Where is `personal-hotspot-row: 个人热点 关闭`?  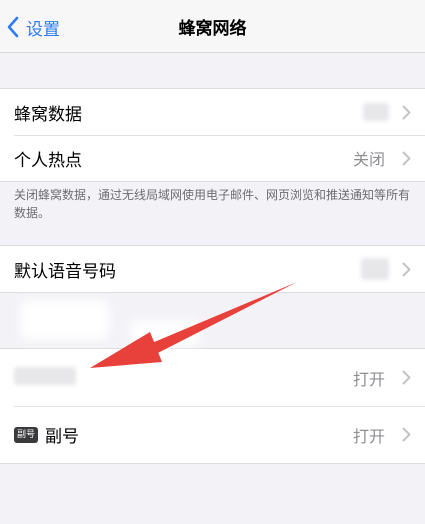 personal-hotspot-row: 个人热点 关闭 is located at coordinates (212, 158).